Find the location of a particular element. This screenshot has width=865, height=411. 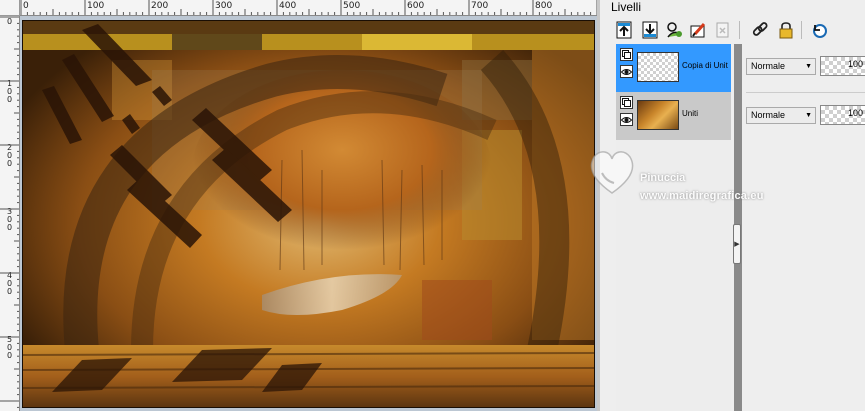

new-mask-layer-icon is located at coordinates (674, 30).